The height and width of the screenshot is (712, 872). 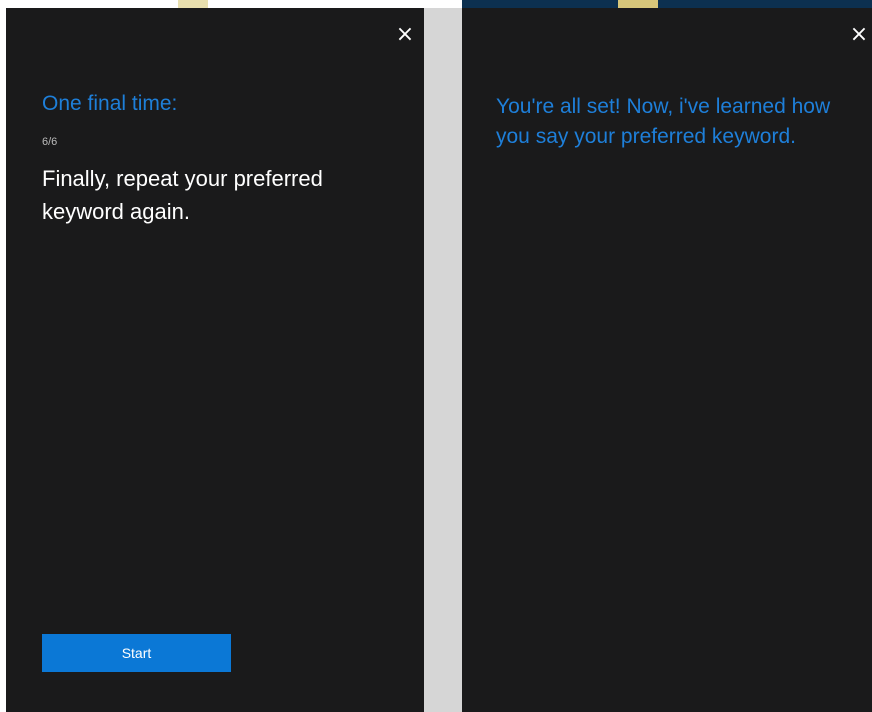 What do you see at coordinates (50, 142) in the screenshot?
I see `step-counter: 6/6` at bounding box center [50, 142].